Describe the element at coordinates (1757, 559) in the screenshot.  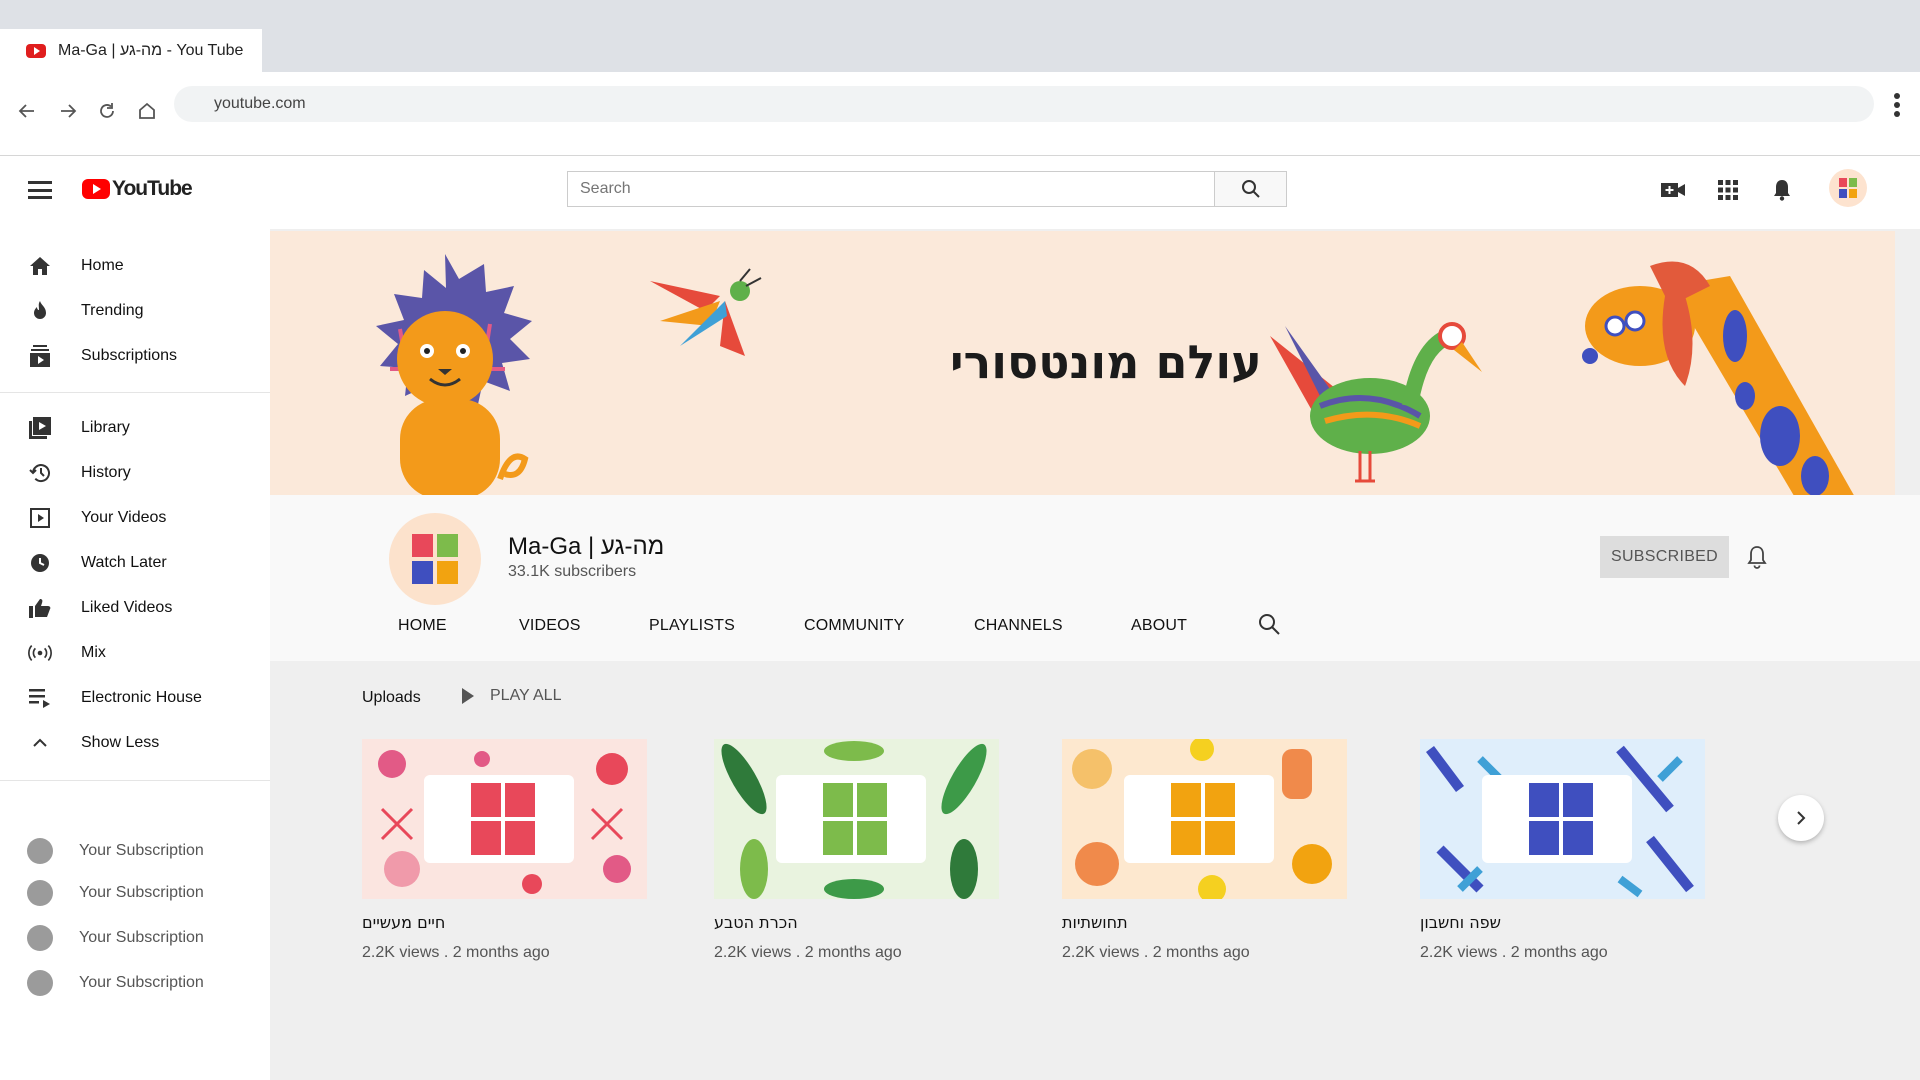
I see `notification-bell-outline-icon` at that location.